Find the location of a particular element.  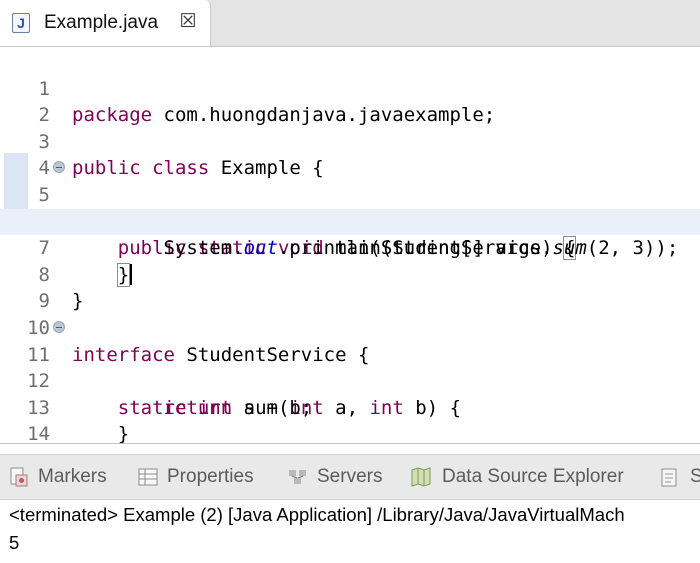

servers-icon is located at coordinates (297, 477).